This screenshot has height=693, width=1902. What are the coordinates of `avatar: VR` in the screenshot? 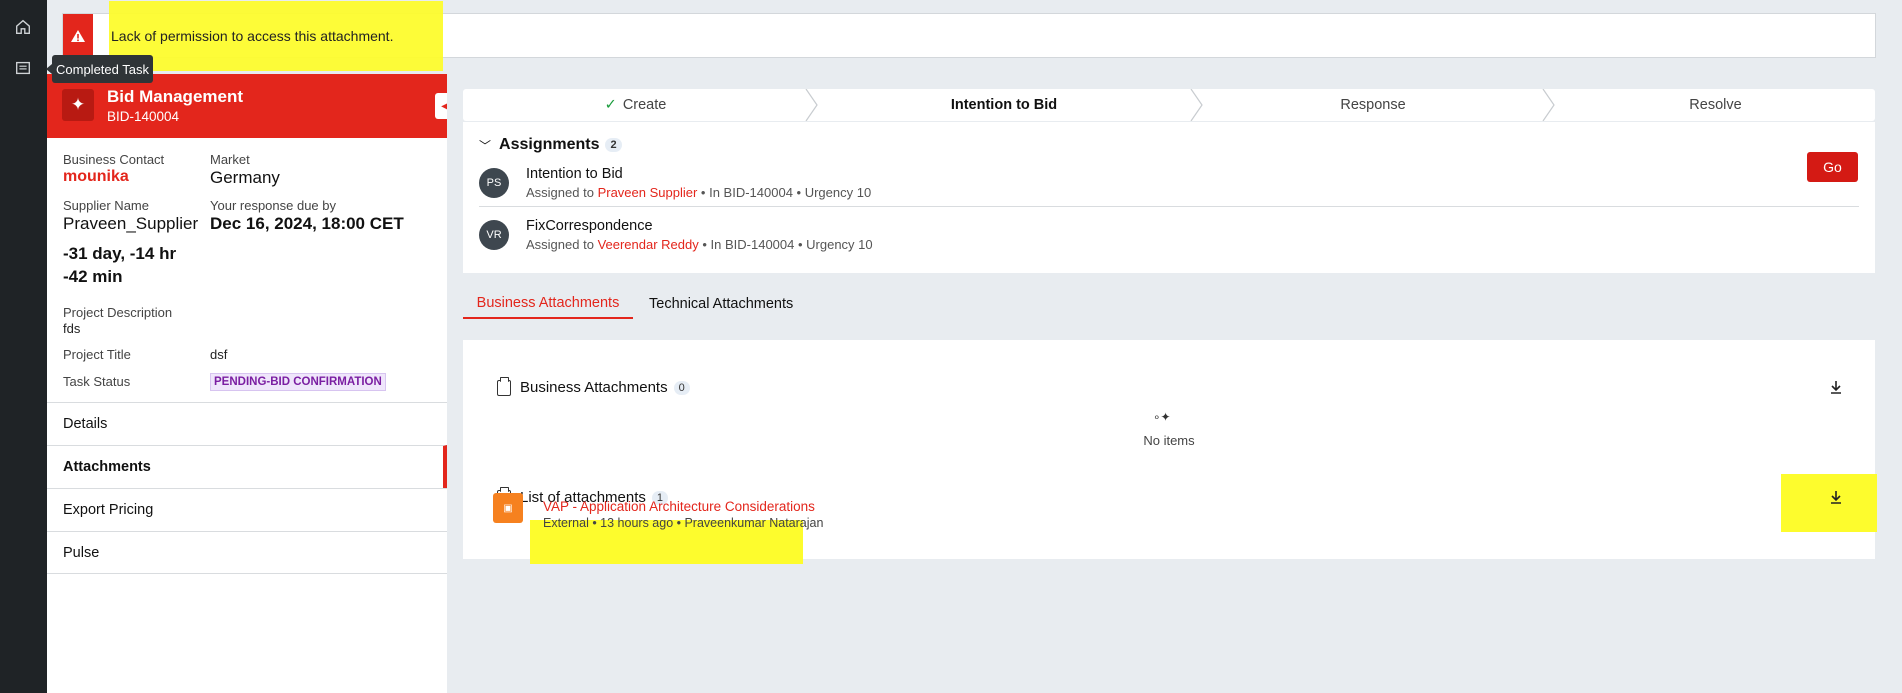 It's located at (494, 235).